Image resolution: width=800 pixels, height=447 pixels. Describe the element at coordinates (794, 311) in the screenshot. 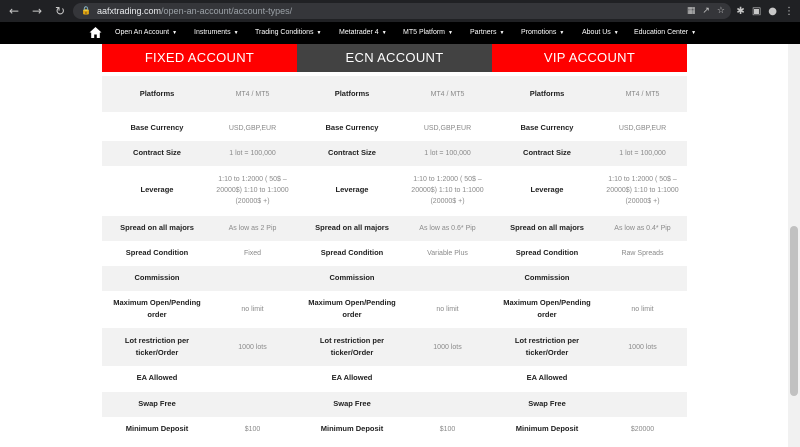

I see `scrollbar-thumb` at that location.